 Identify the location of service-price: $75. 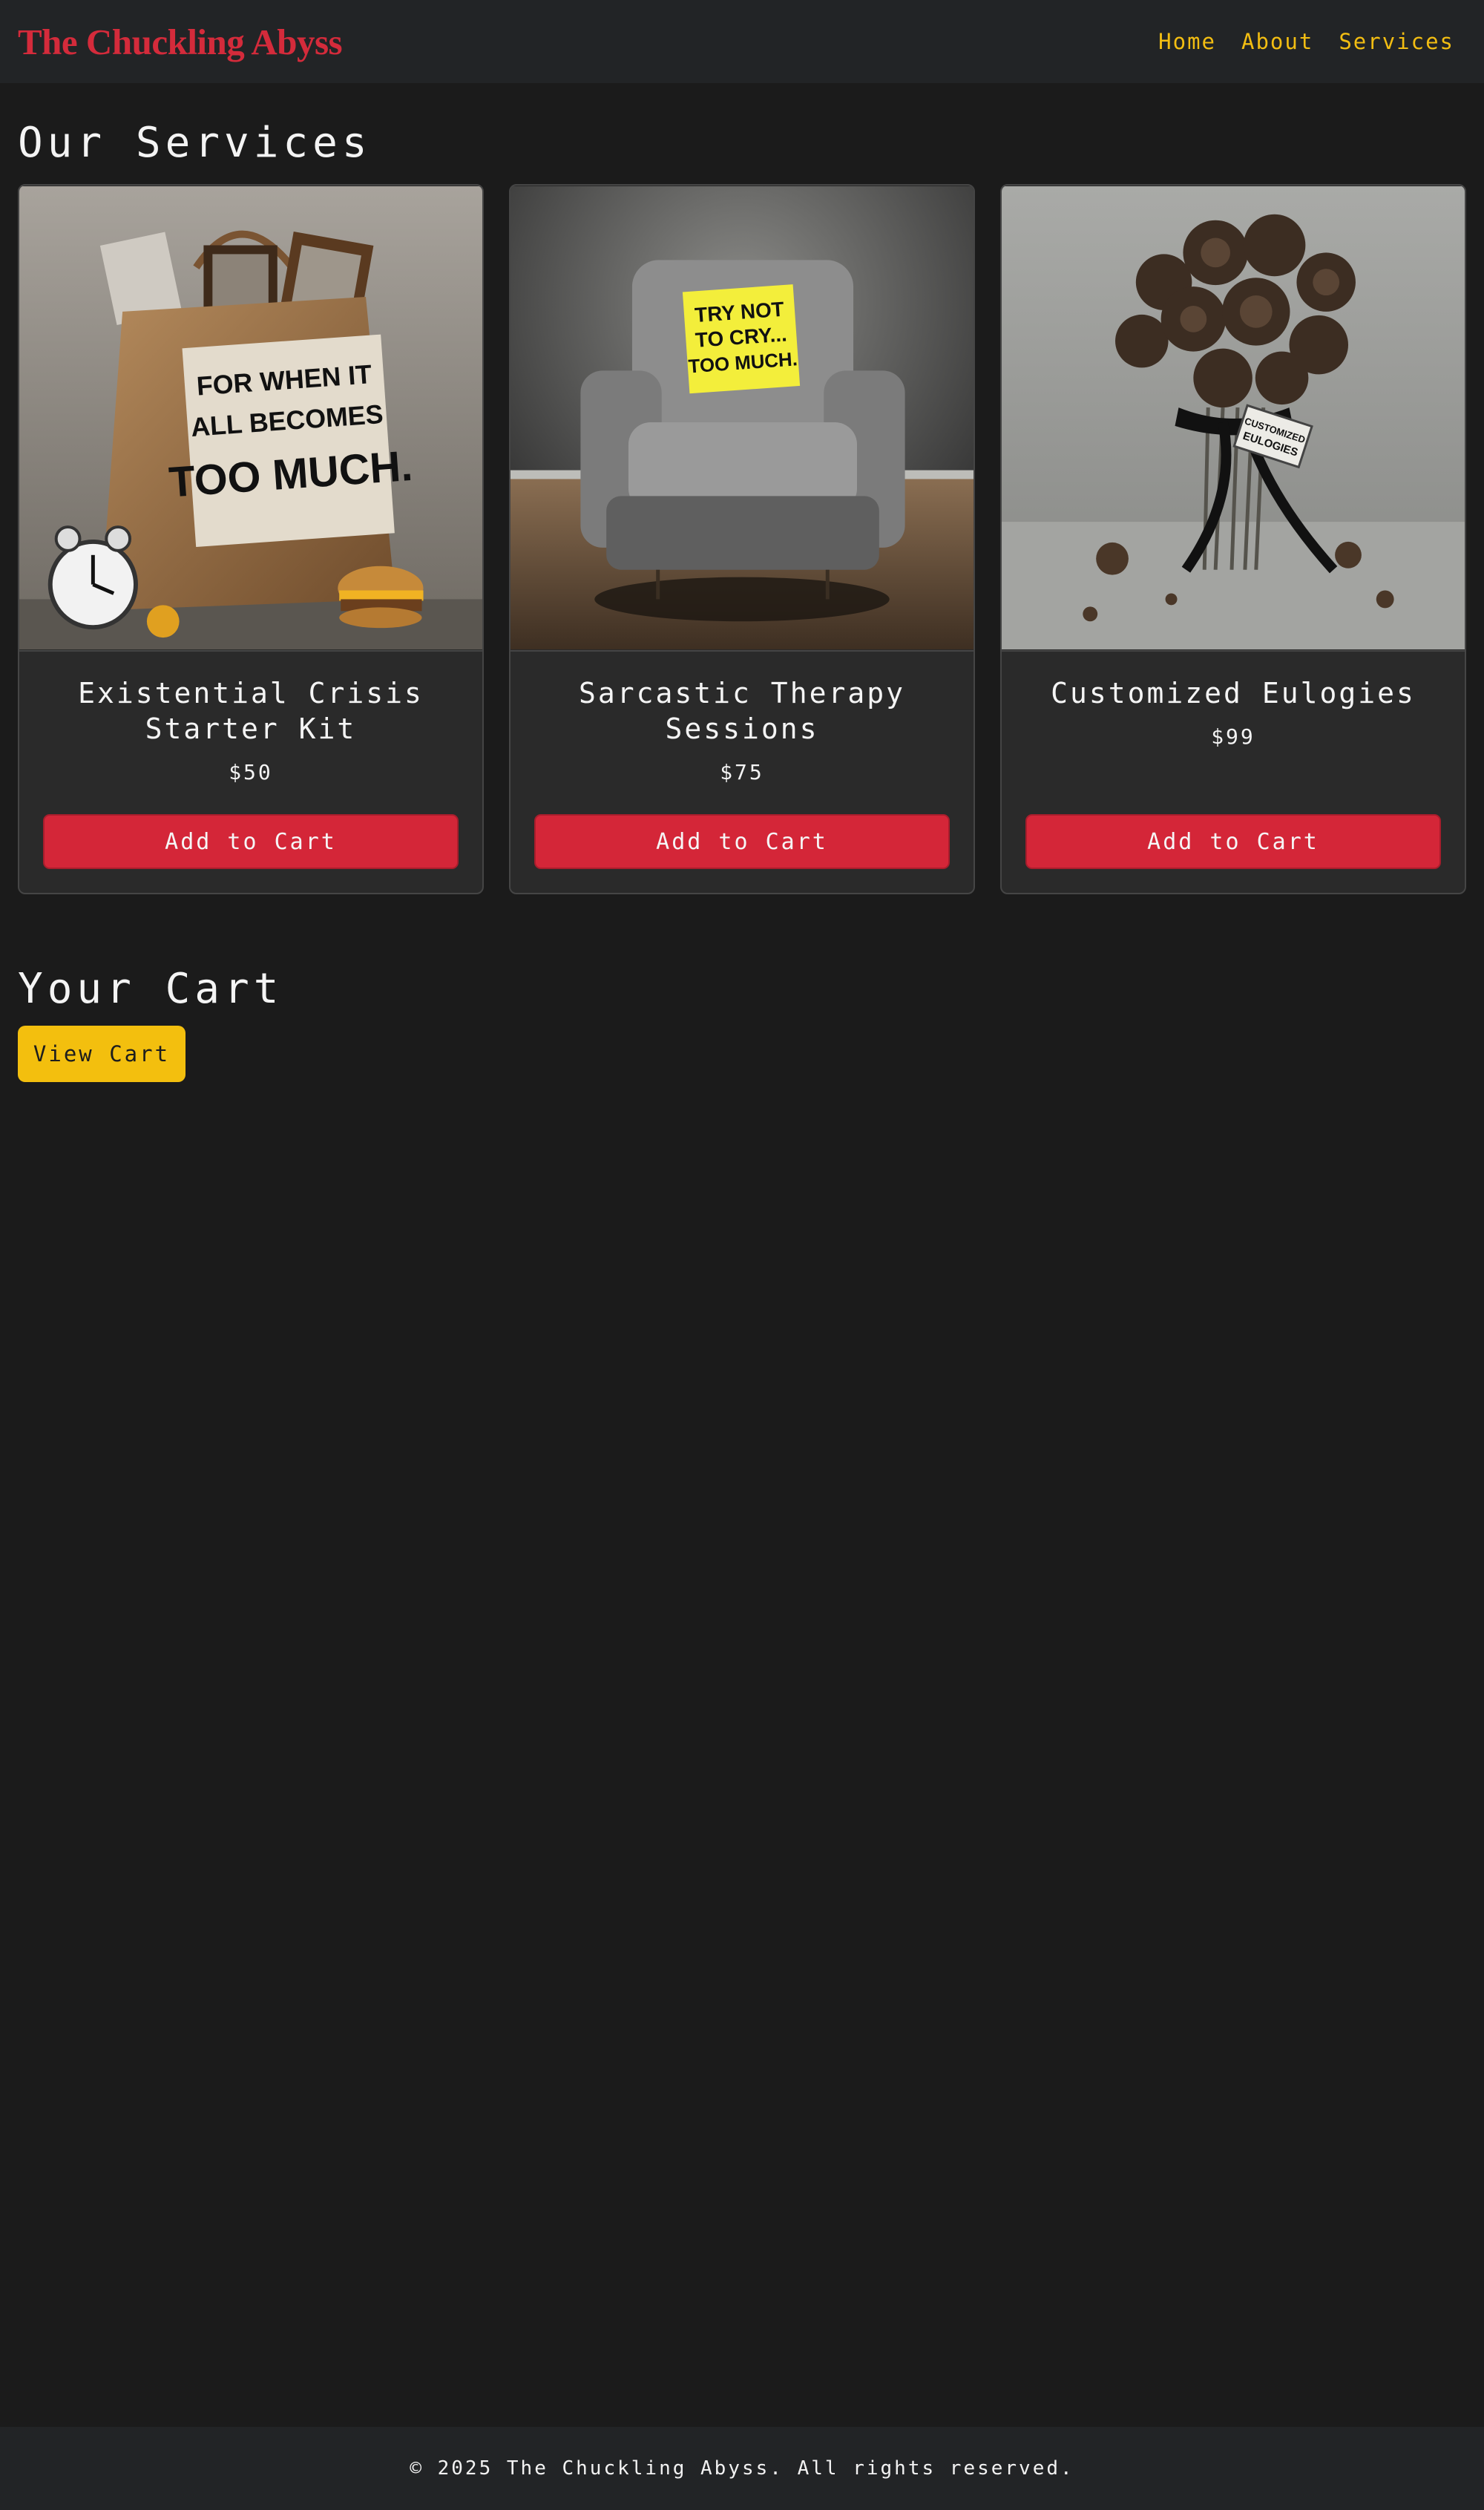
(742, 772).